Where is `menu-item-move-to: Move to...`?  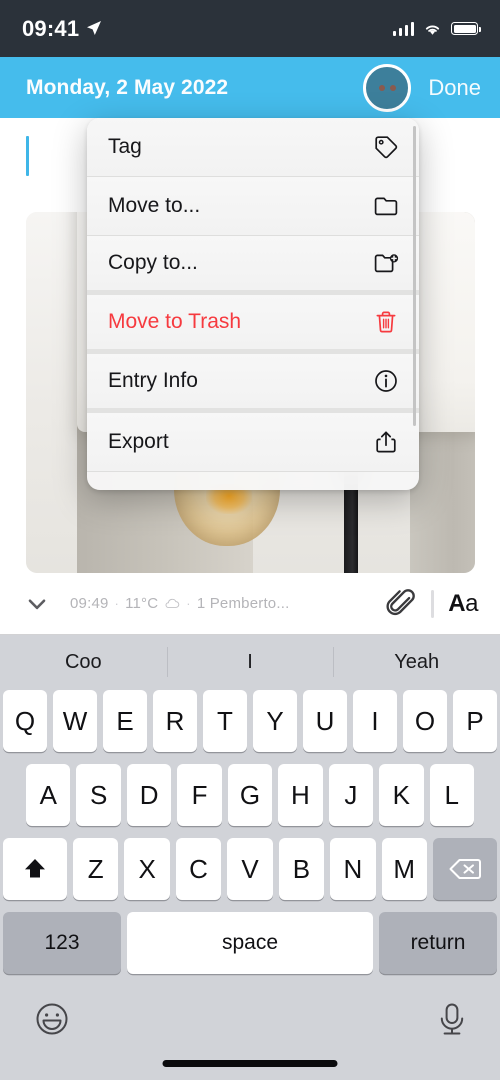
menu-item-move-to: Move to... is located at coordinates (253, 206).